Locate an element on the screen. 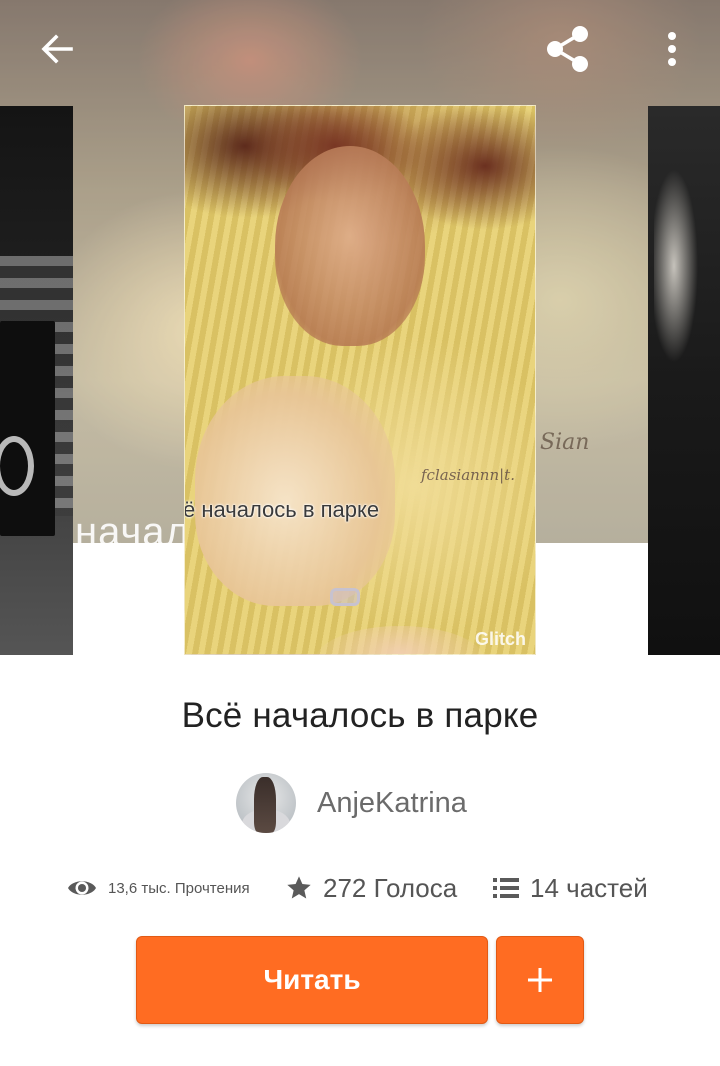  cover-title-text: ё началось в парке is located at coordinates (282, 509).